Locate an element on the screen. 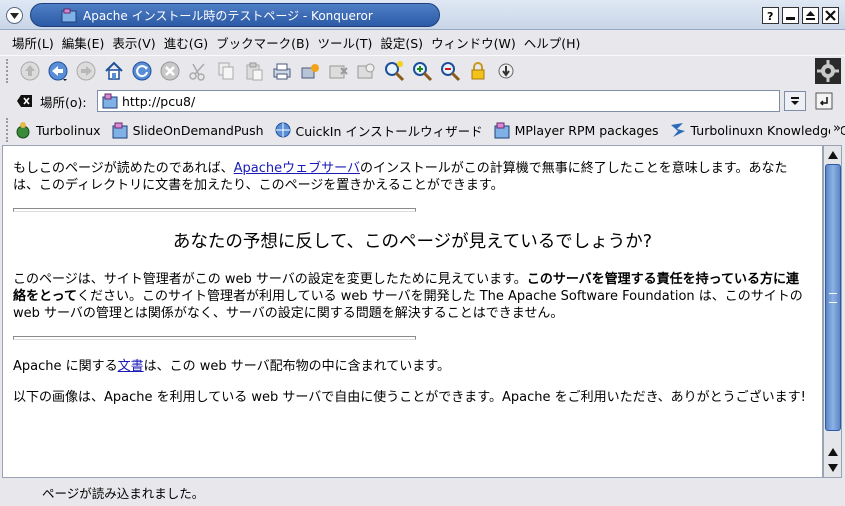 This screenshot has height=506, width=845. scissors-icon is located at coordinates (197, 71).